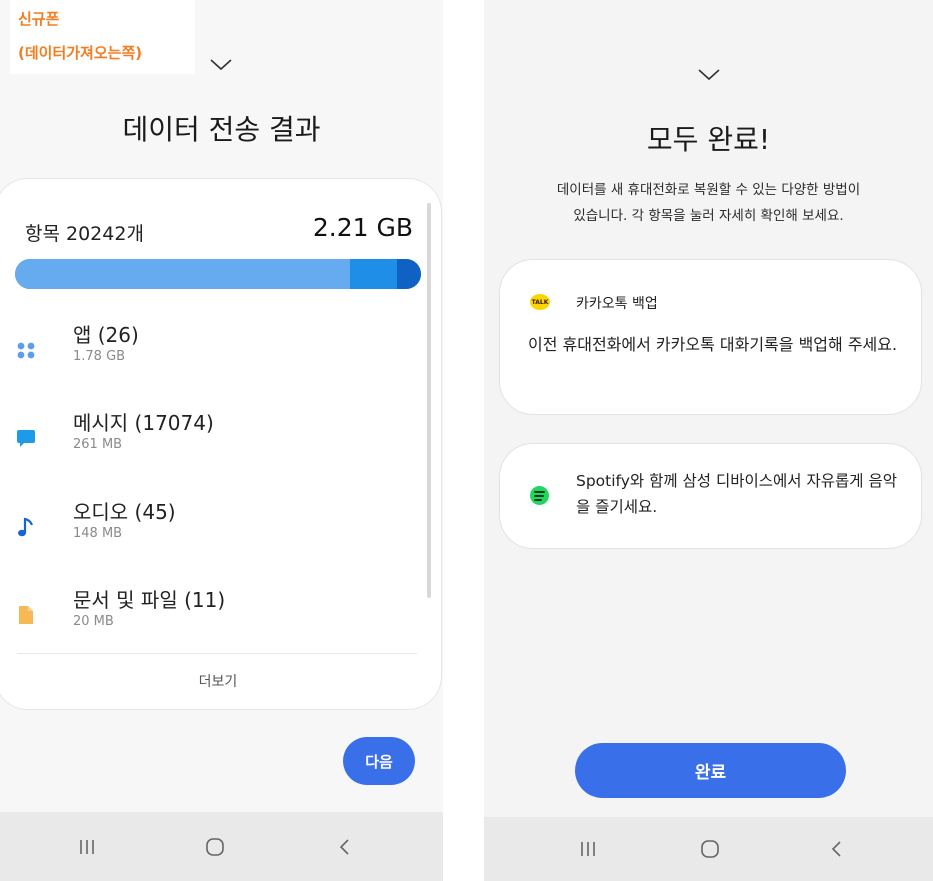 The width and height of the screenshot is (933, 881). Describe the element at coordinates (98, 444) in the screenshot. I see `item-size: 261 MB` at that location.